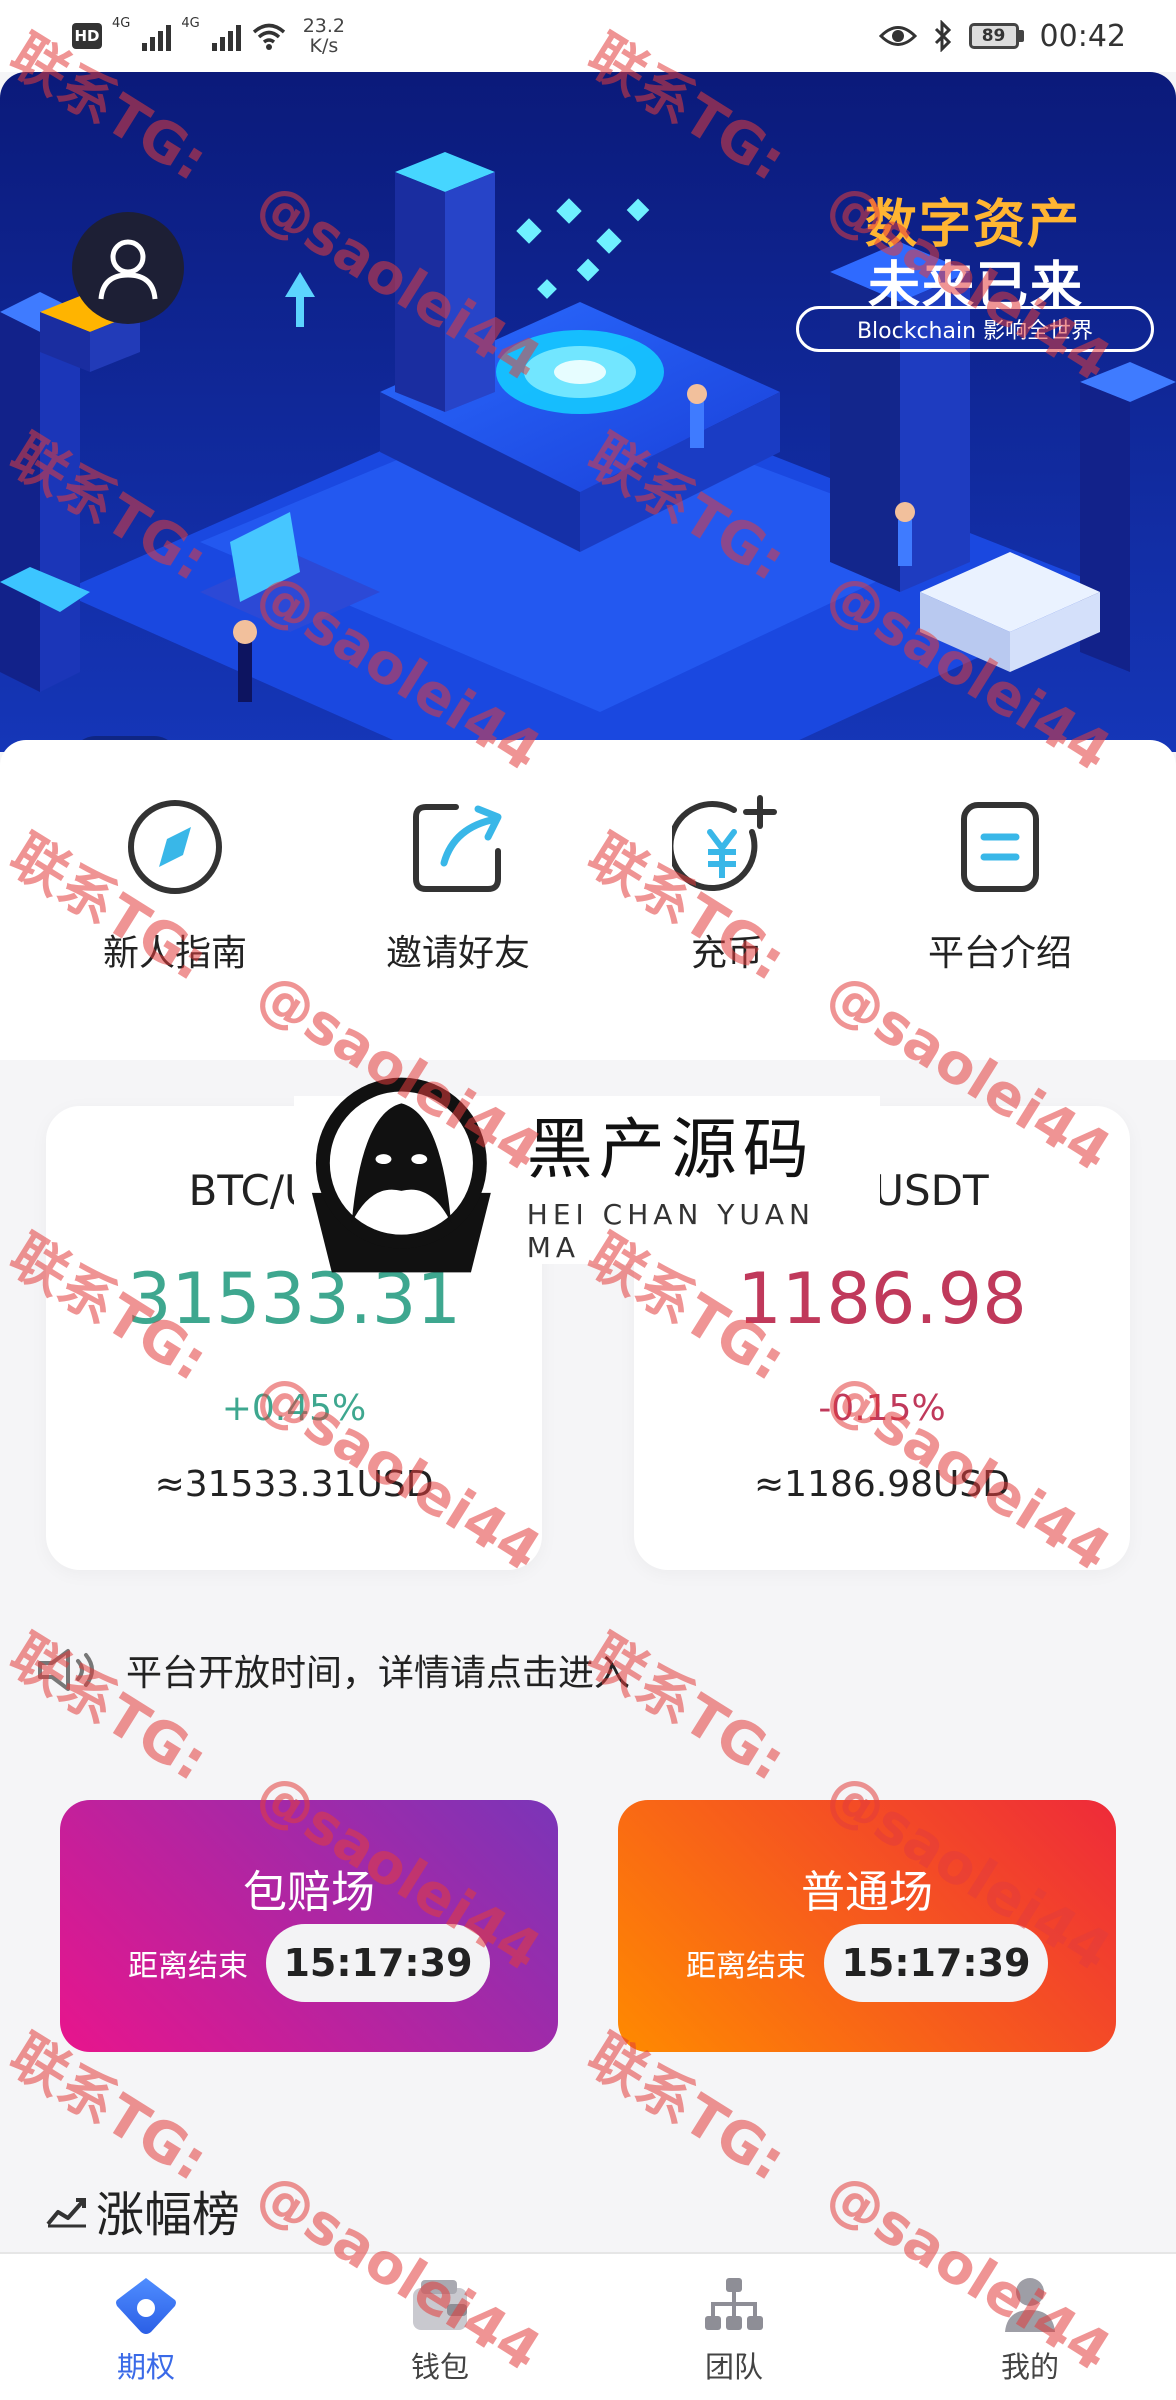 The height and width of the screenshot is (2400, 1176). I want to click on profile-avatar-button, so click(128, 268).